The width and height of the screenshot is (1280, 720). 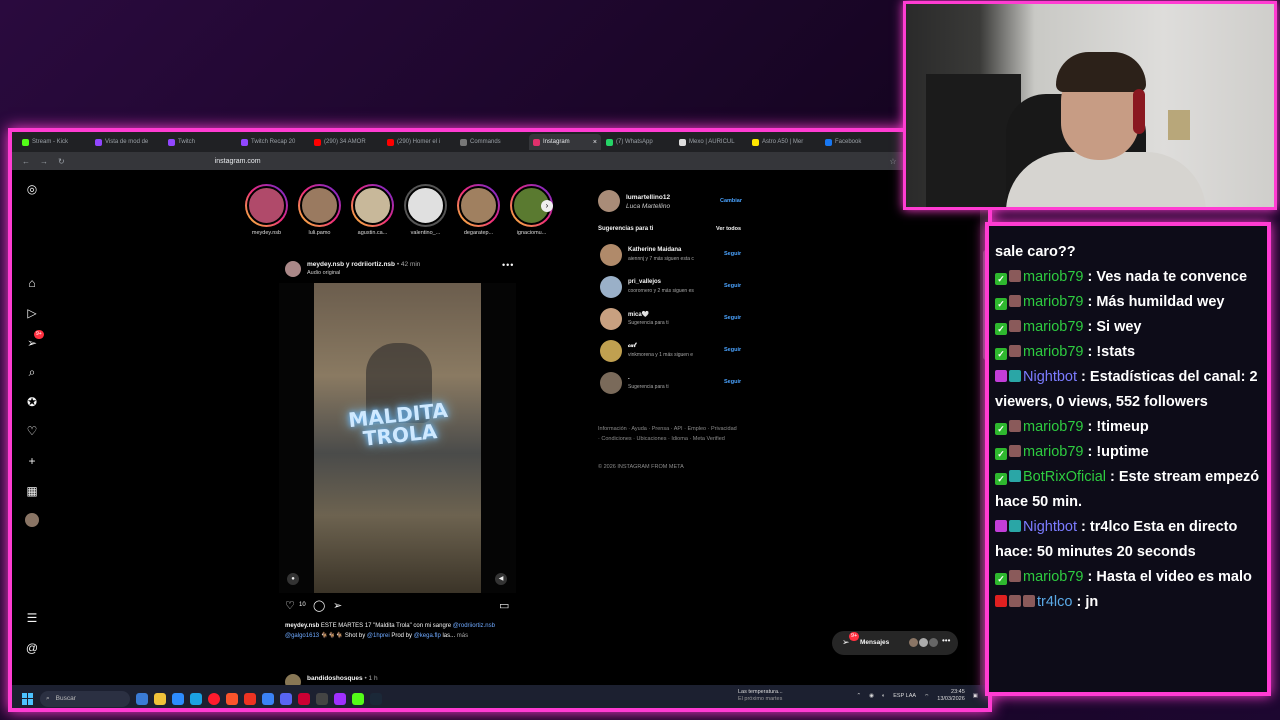 I want to click on switch-account-button: Cambiar, so click(x=731, y=201).